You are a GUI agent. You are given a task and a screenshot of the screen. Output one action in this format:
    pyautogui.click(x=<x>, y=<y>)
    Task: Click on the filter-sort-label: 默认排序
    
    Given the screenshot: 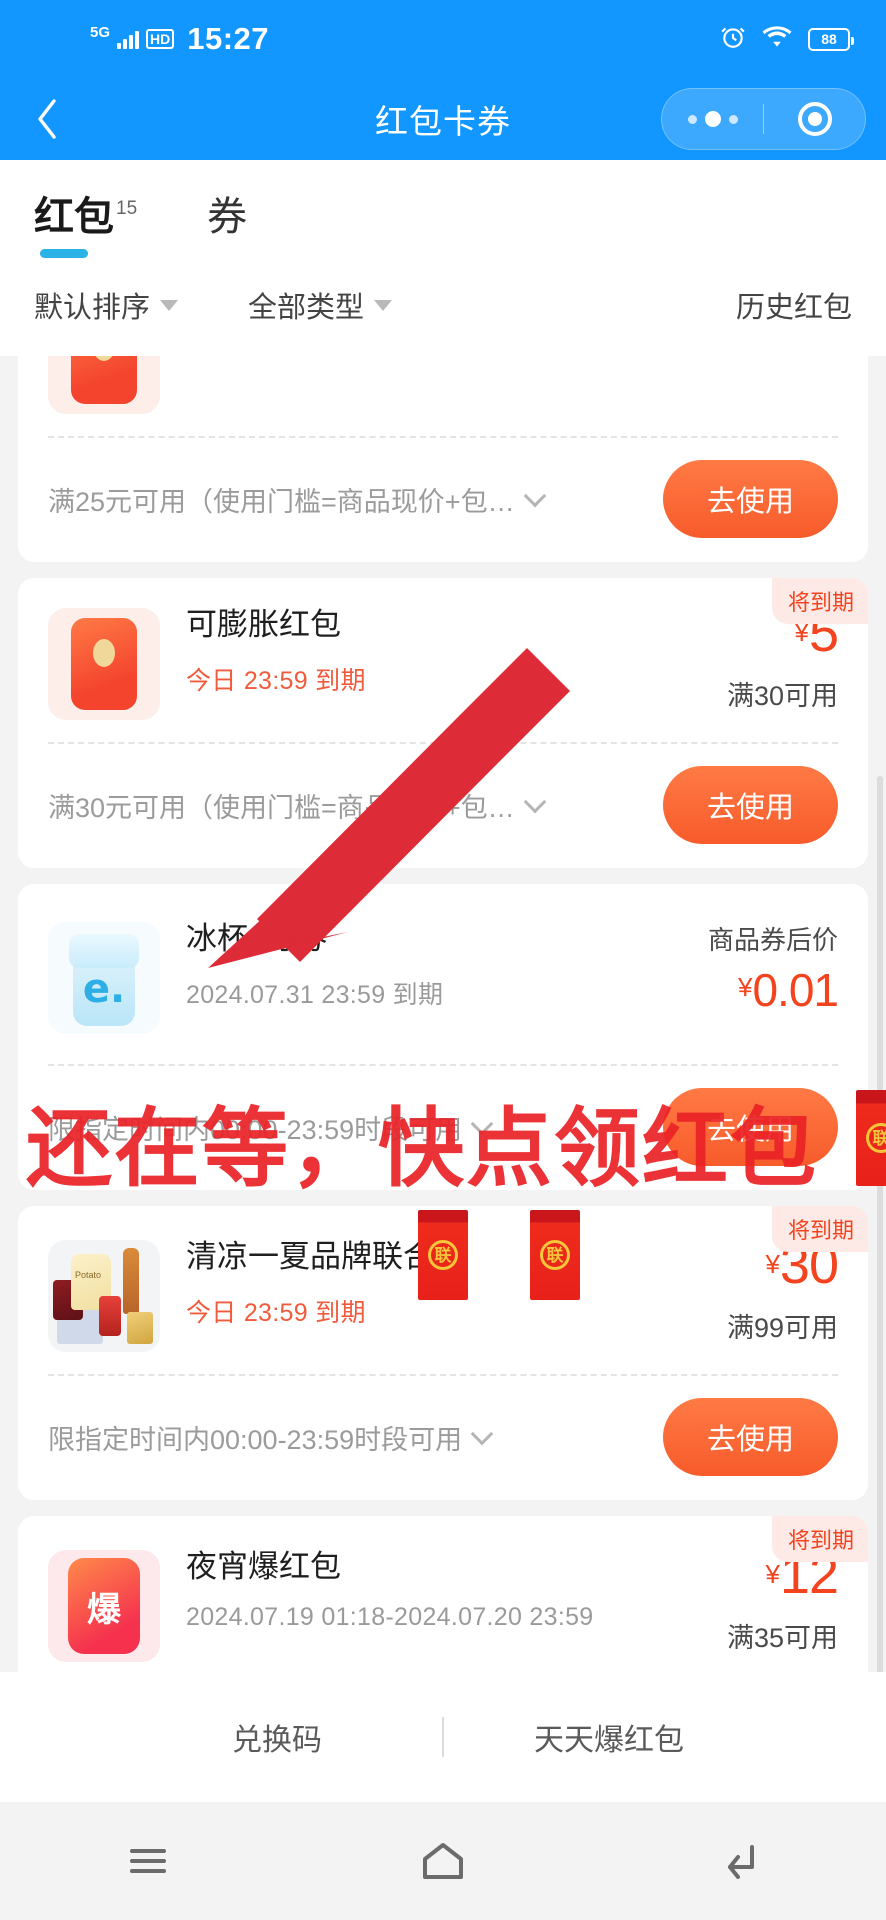 What is the action you would take?
    pyautogui.click(x=92, y=308)
    